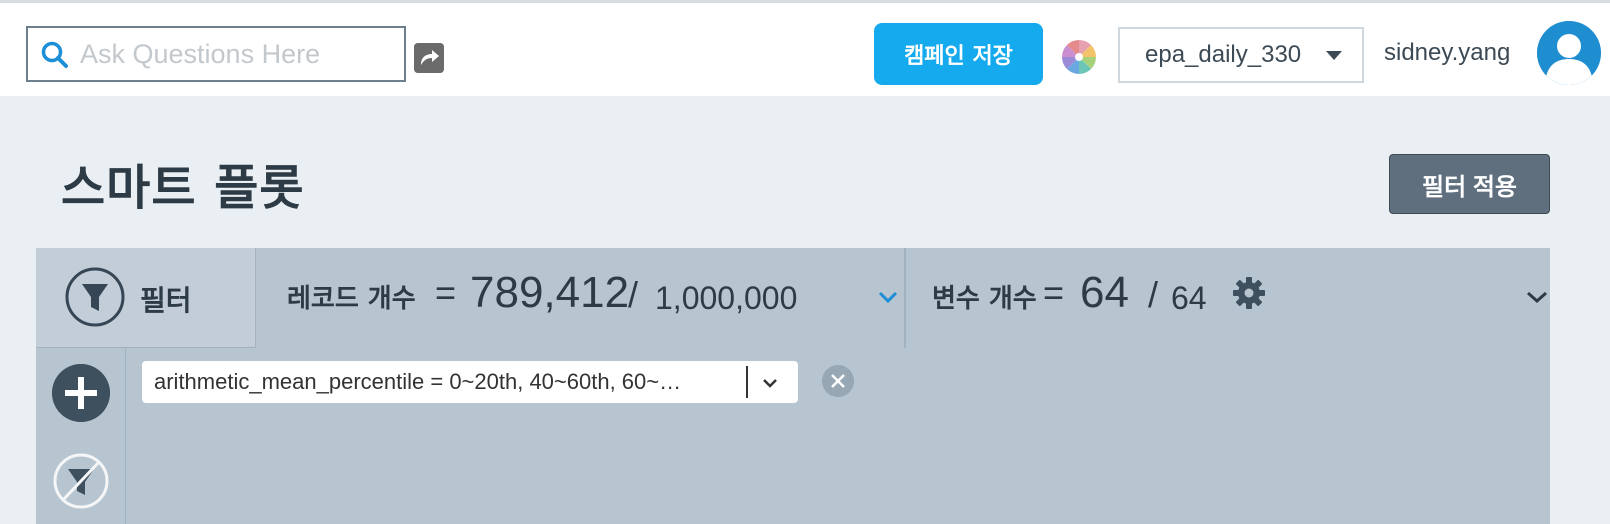  I want to click on divider, so click(747, 382).